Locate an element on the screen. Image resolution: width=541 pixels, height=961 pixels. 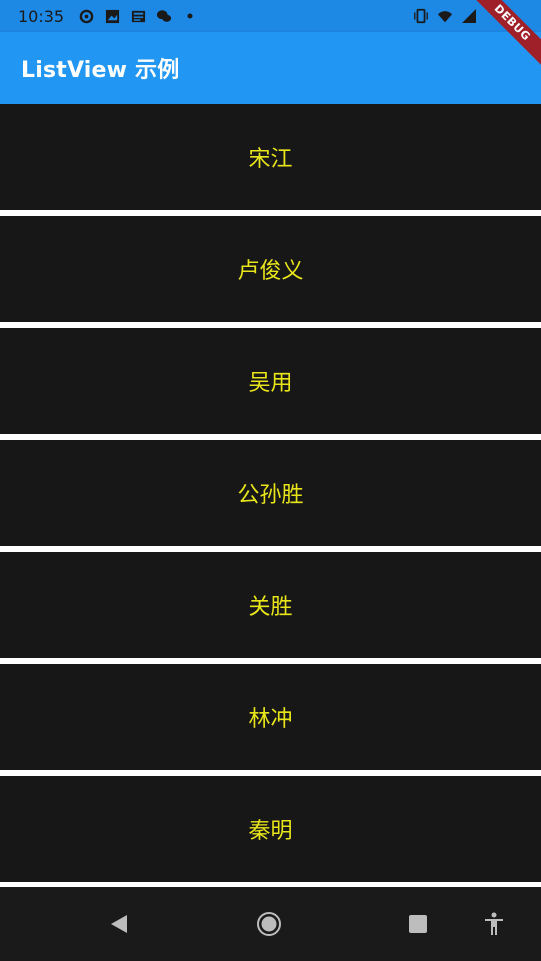
home-icon is located at coordinates (269, 924).